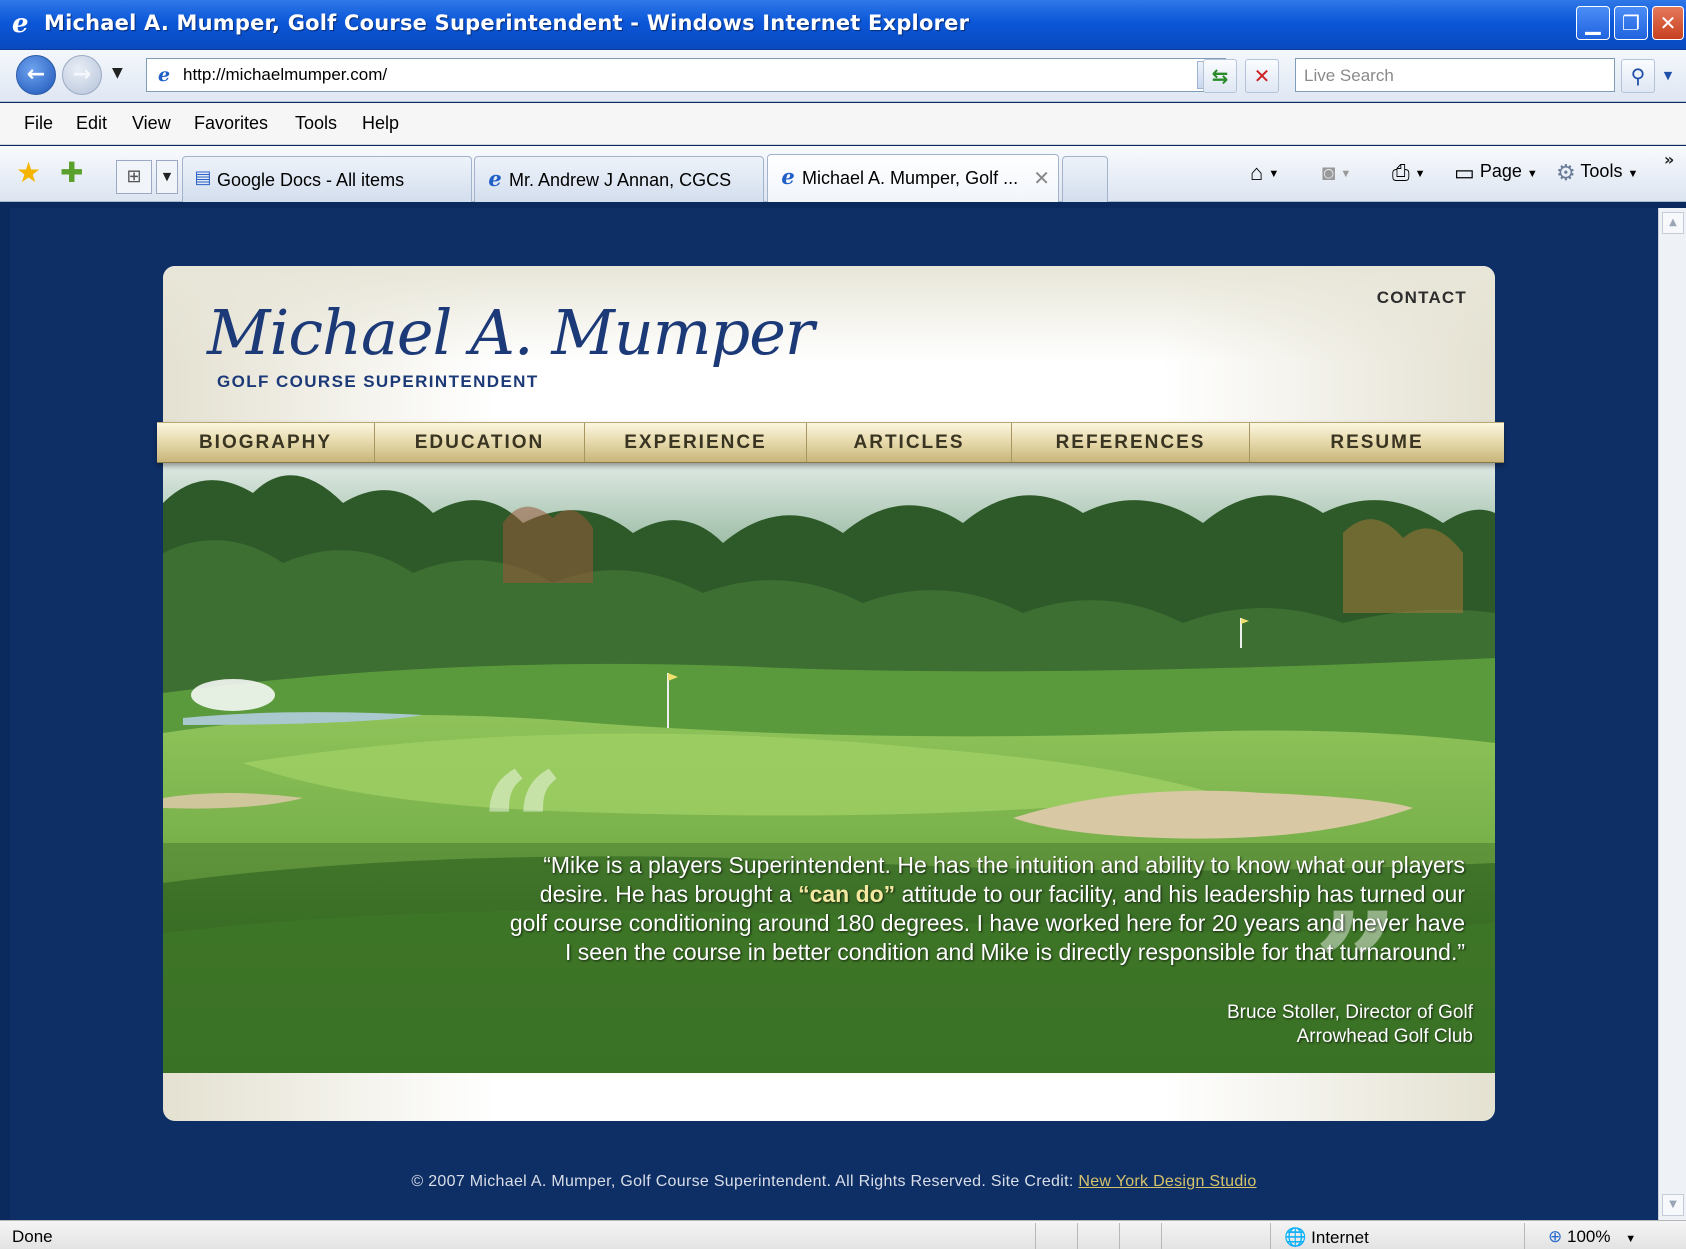  I want to click on status-bar: Done 🌐 Internet ⊕ 100% ▼, so click(843, 1234).